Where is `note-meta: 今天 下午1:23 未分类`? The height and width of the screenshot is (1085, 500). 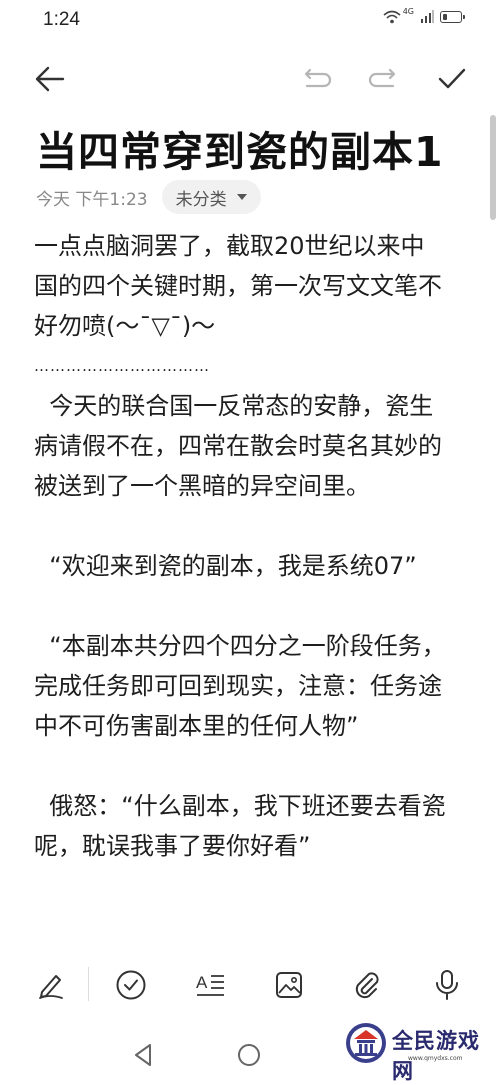 note-meta: 今天 下午1:23 未分类 is located at coordinates (148, 197).